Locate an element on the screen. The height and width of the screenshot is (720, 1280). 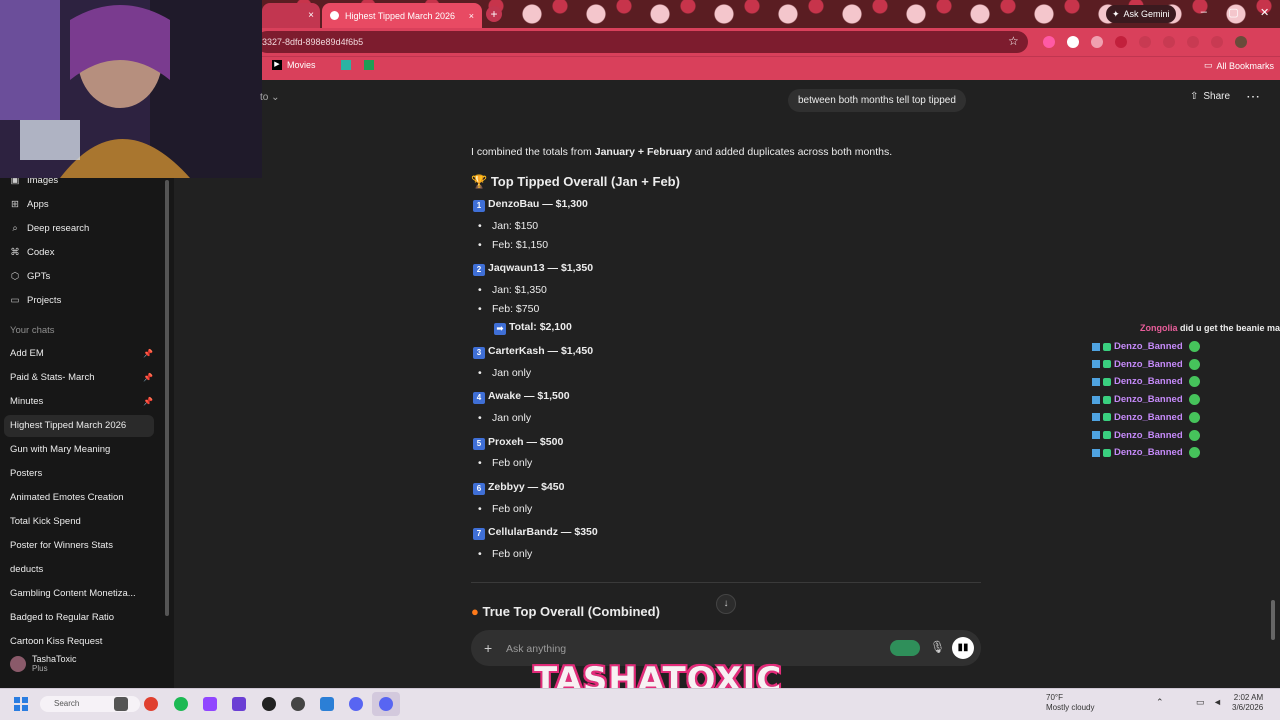
emote-icon is located at coordinates (1194, 435).